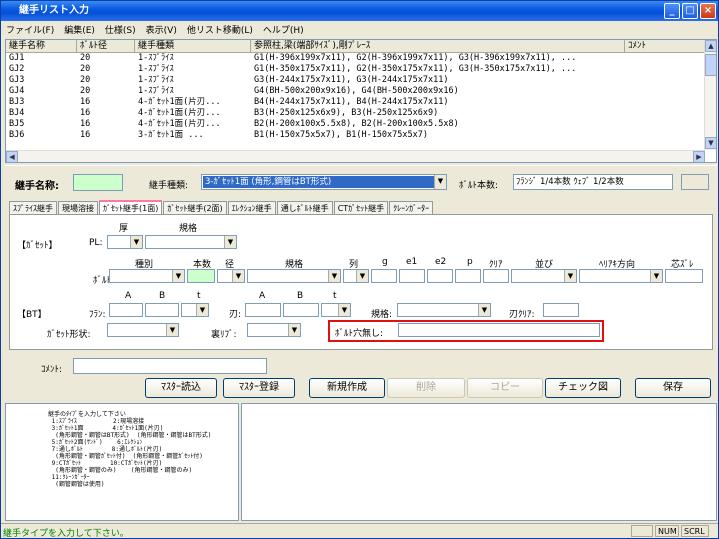 The image size is (719, 539). I want to click on p-input, so click(468, 276).